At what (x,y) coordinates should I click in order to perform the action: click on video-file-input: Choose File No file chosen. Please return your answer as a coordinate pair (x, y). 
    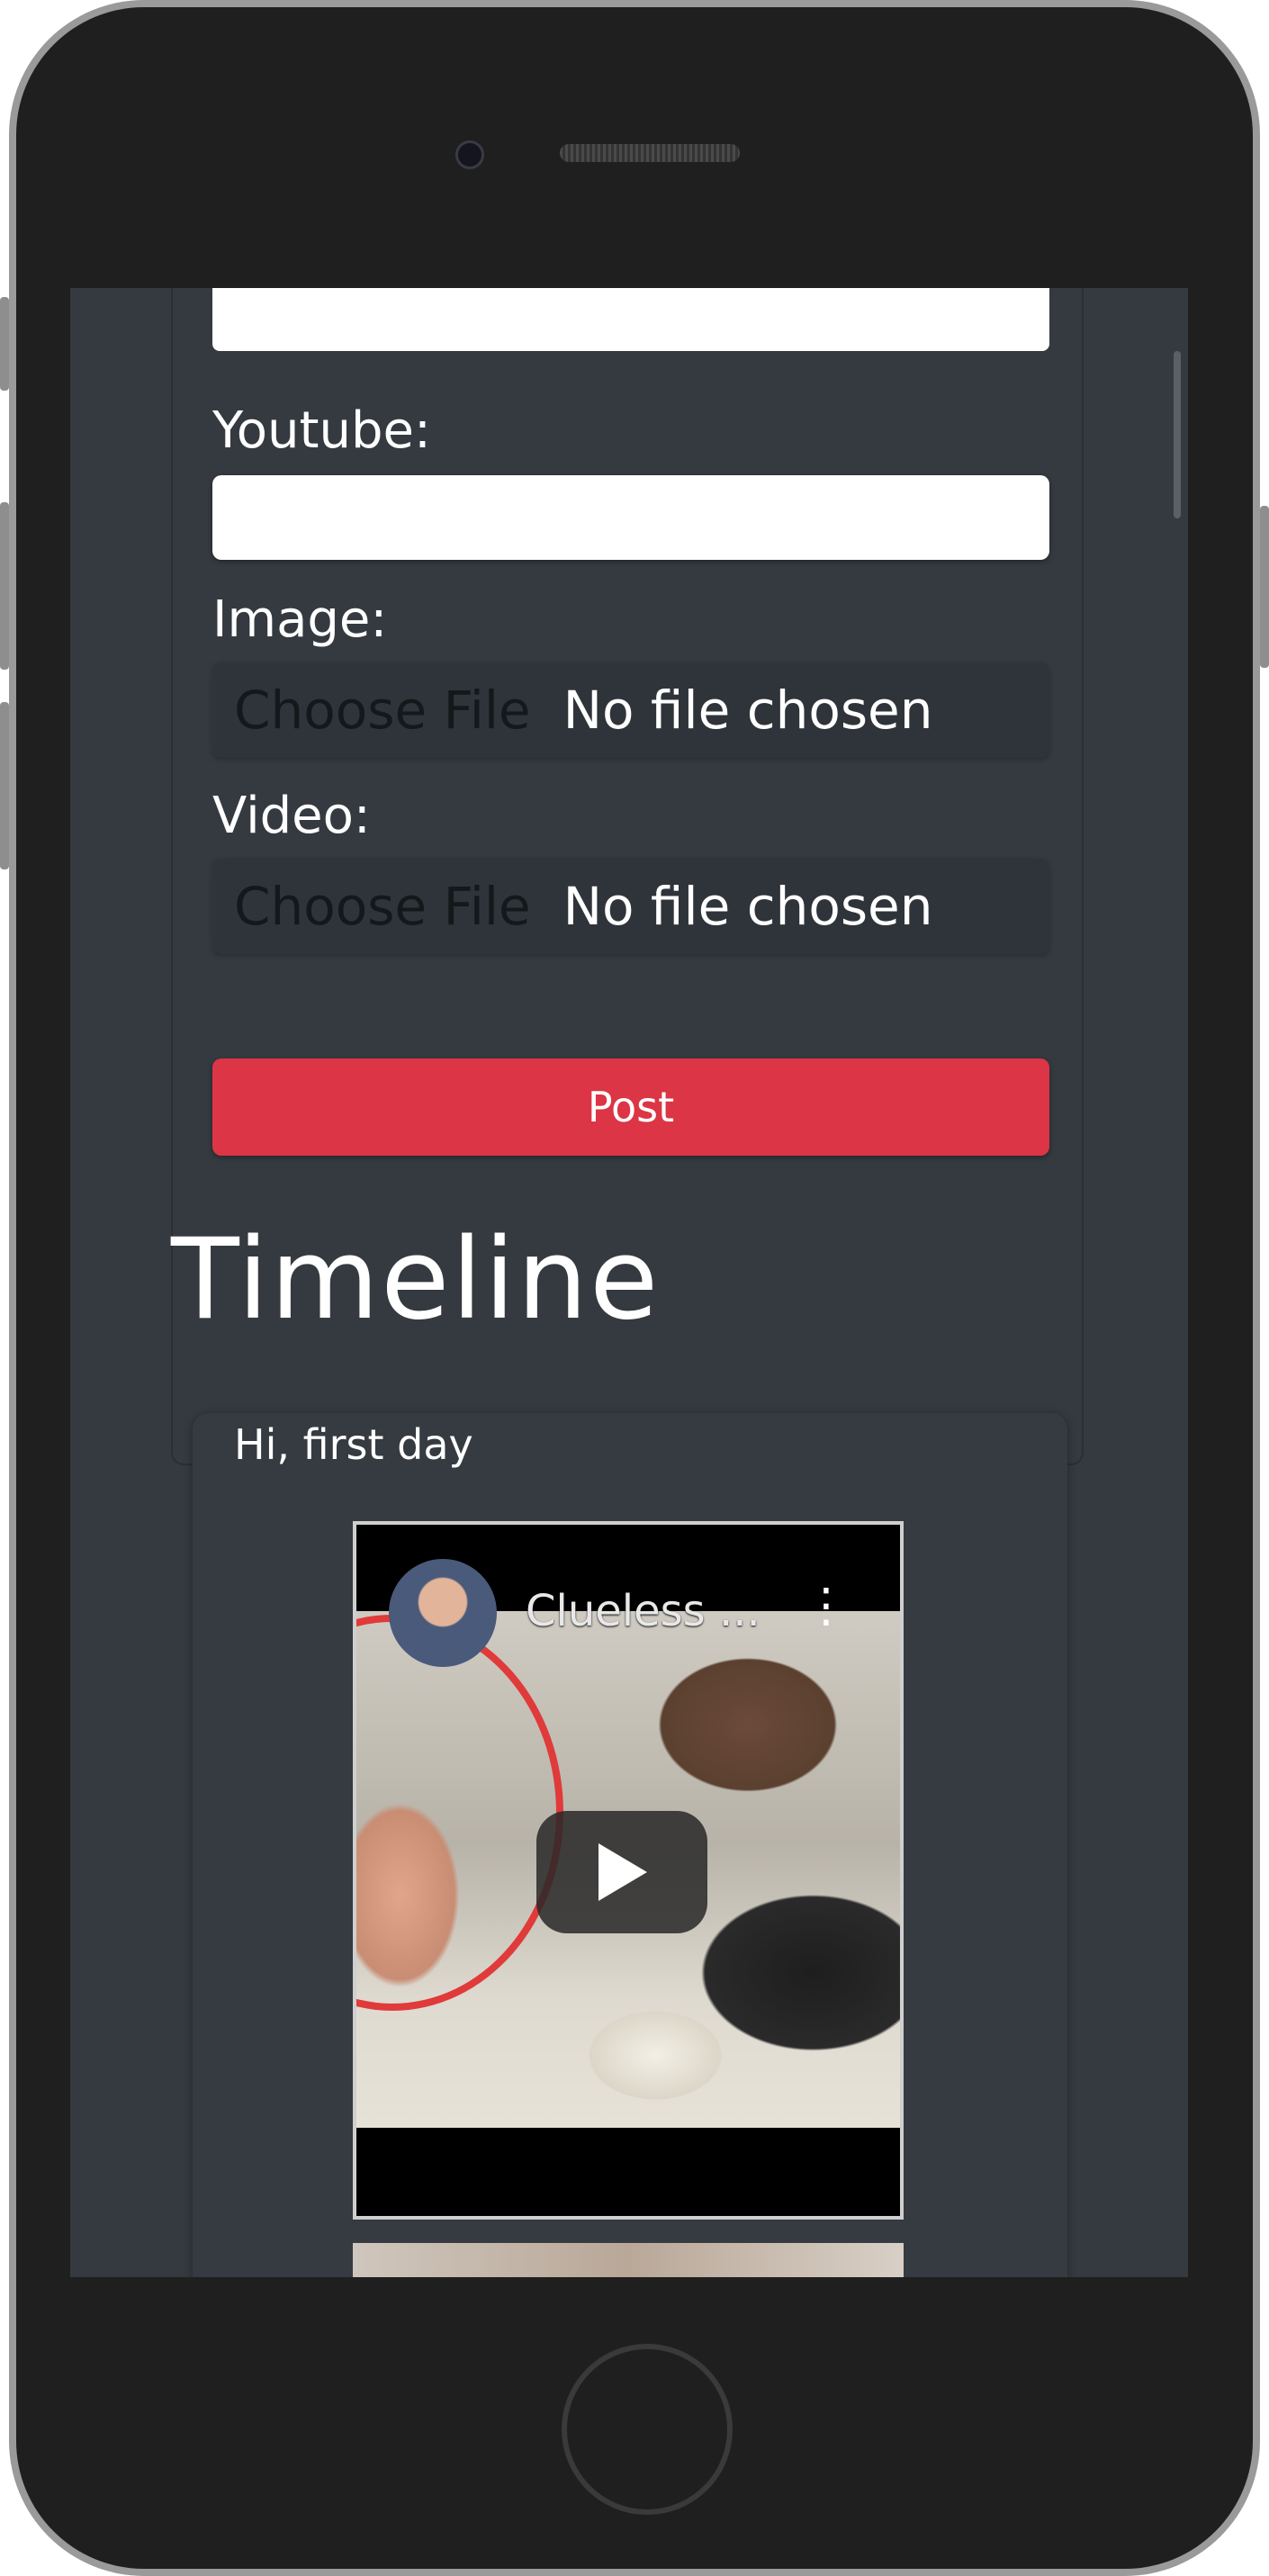
    Looking at the image, I should click on (630, 906).